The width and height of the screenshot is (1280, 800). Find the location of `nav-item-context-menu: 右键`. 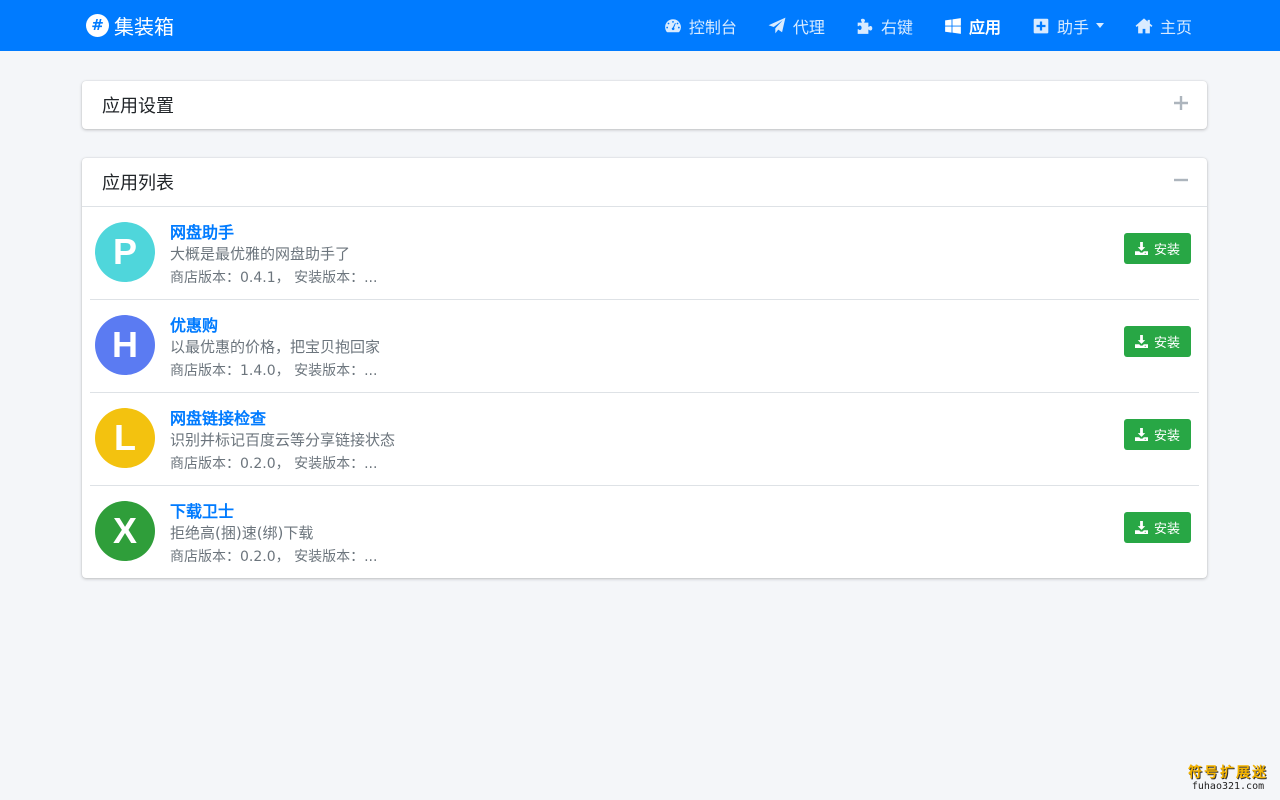

nav-item-context-menu: 右键 is located at coordinates (884, 26).